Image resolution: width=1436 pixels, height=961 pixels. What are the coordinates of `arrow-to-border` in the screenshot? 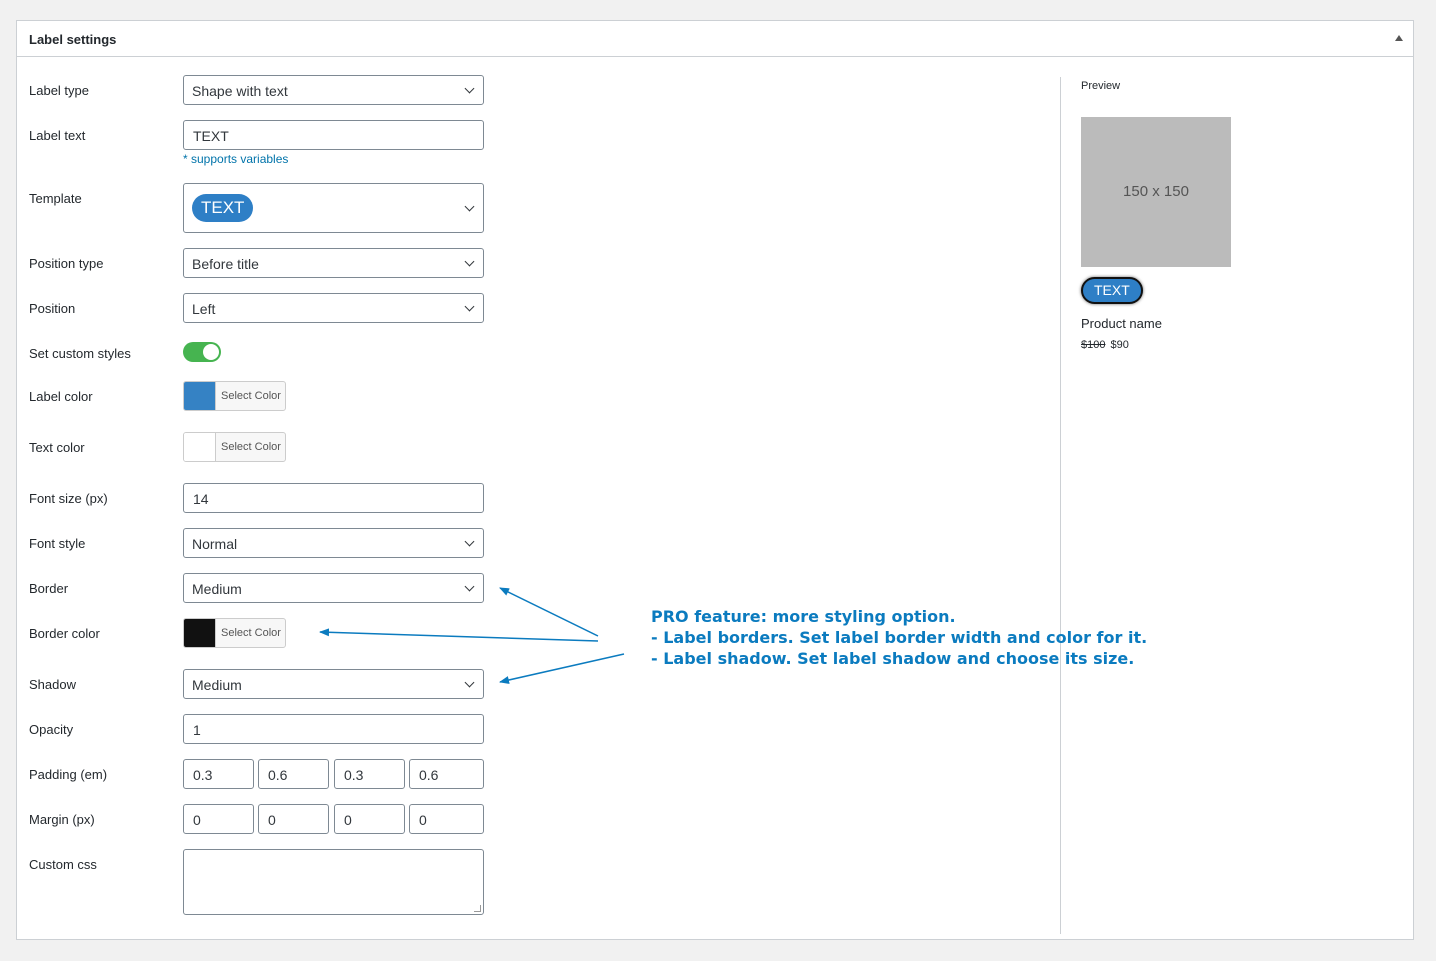 It's located at (549, 612).